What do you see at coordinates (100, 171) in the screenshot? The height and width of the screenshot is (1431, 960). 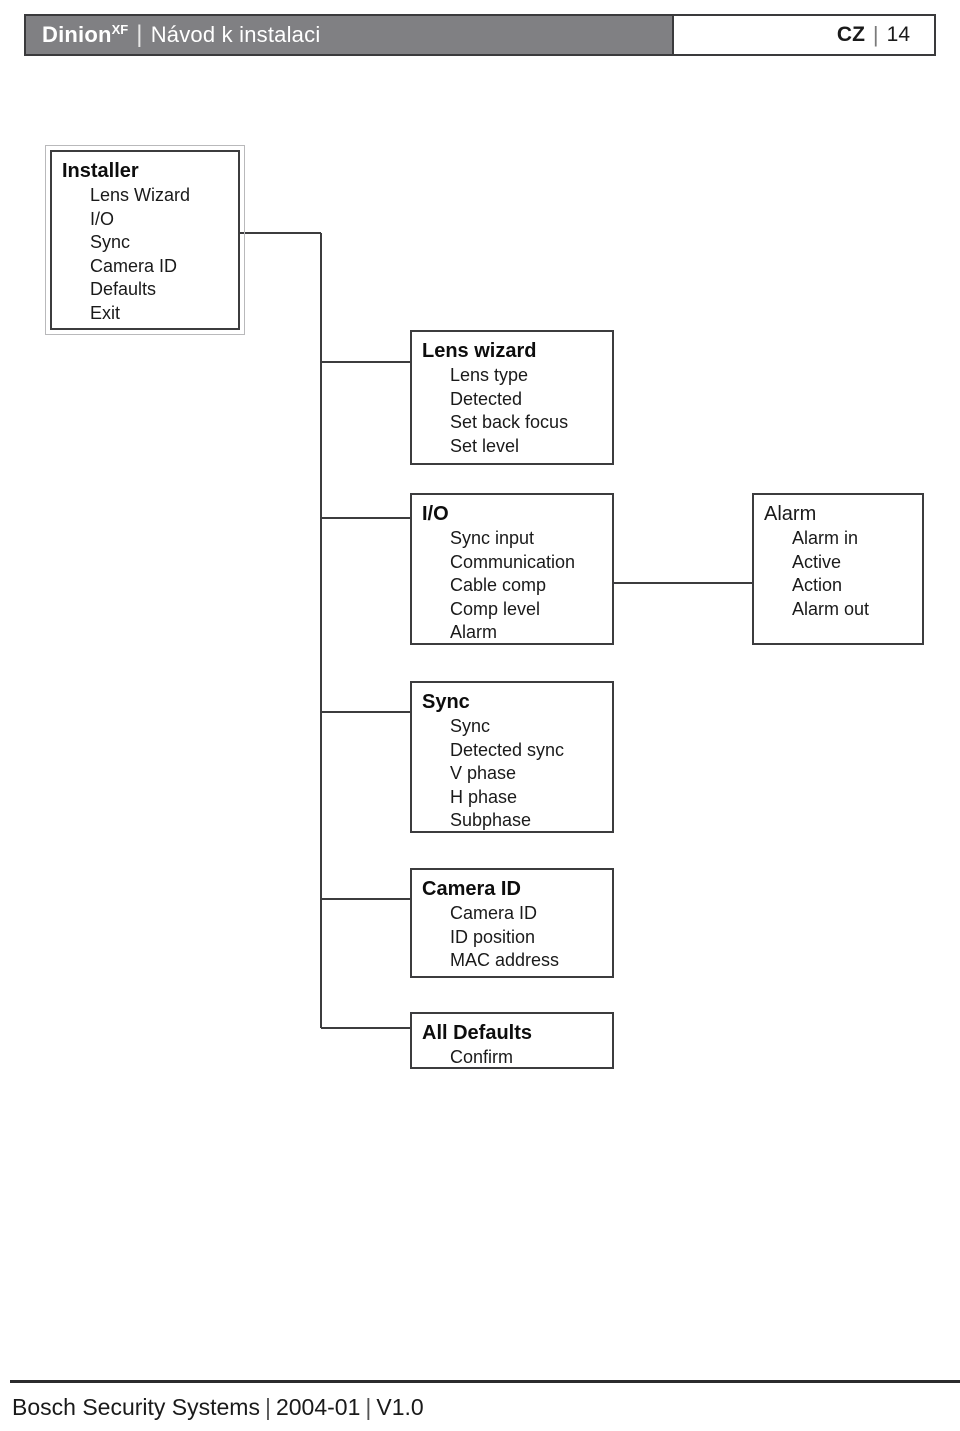 I see `menu-box-title: Installer` at bounding box center [100, 171].